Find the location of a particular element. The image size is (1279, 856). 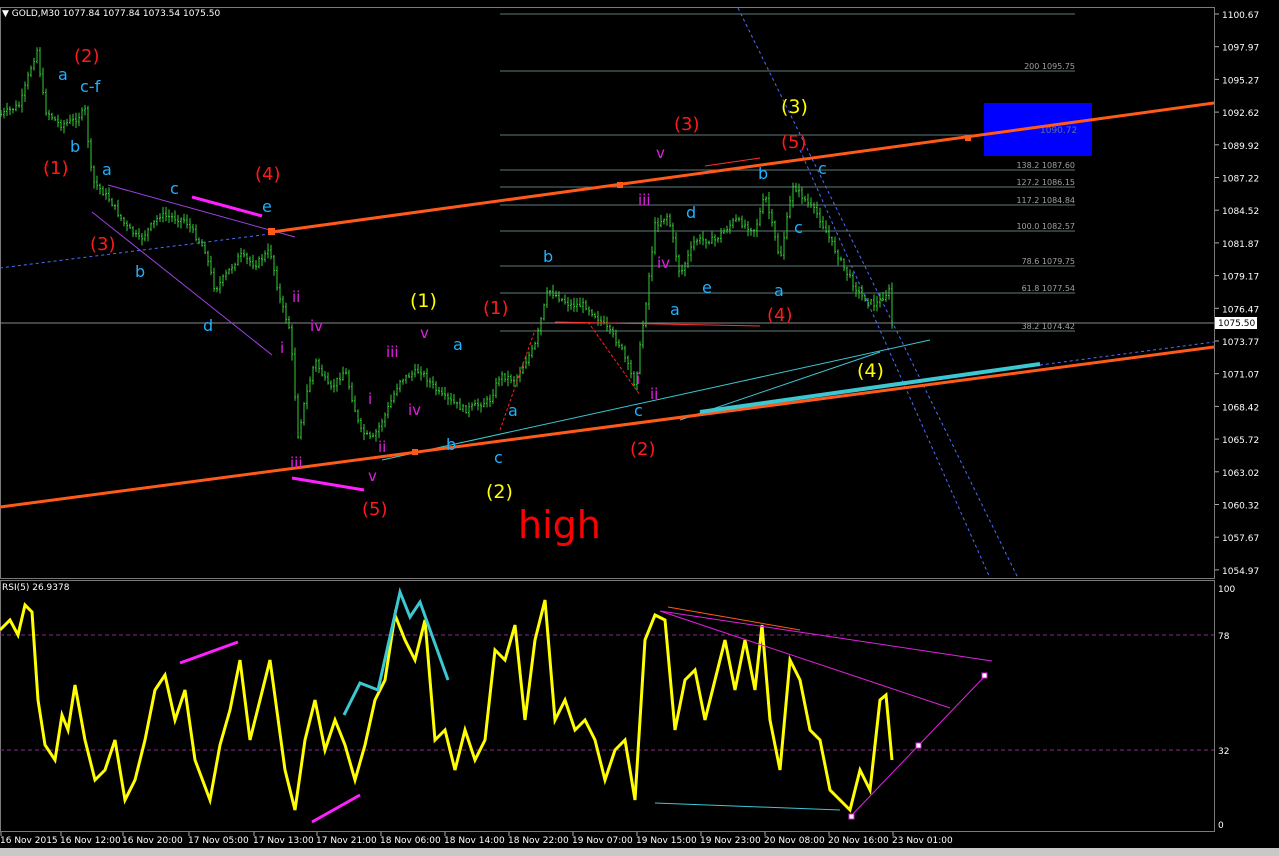

current-price-value: 1075.50 is located at coordinates (1236, 324).